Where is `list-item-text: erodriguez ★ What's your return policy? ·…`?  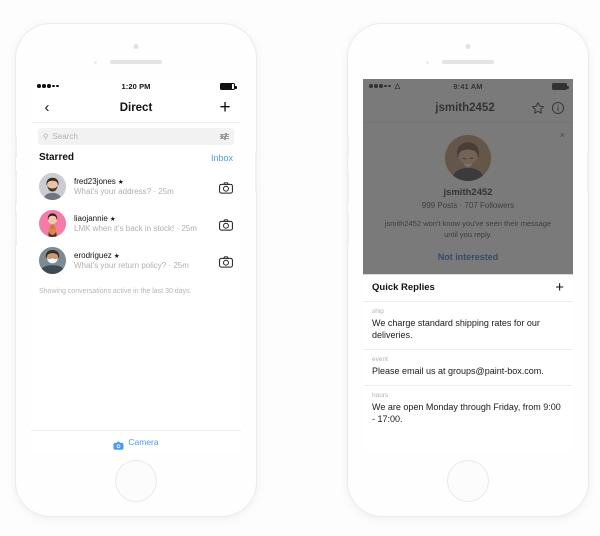
list-item-text: erodriguez ★ What's your return policy? ·… is located at coordinates (142, 260).